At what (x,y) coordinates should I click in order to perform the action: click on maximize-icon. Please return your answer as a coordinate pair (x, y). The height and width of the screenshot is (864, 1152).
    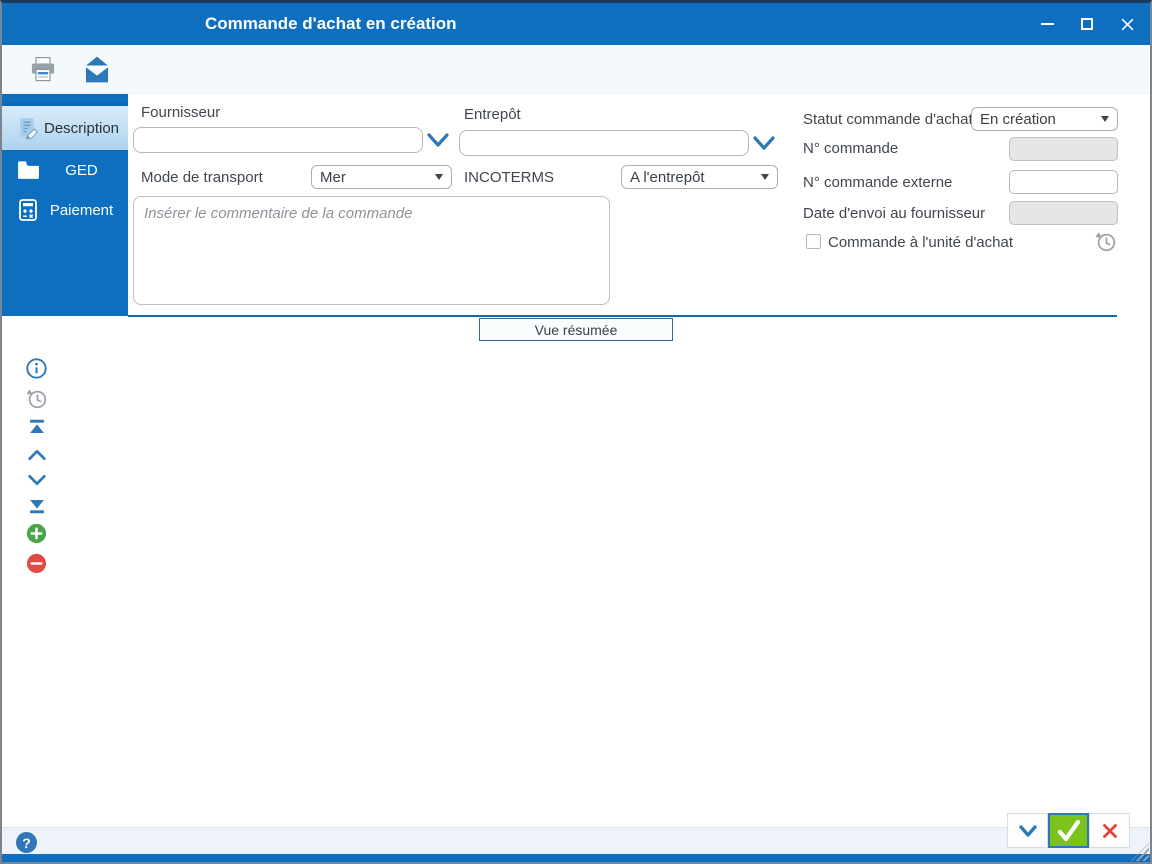
    Looking at the image, I should click on (1087, 24).